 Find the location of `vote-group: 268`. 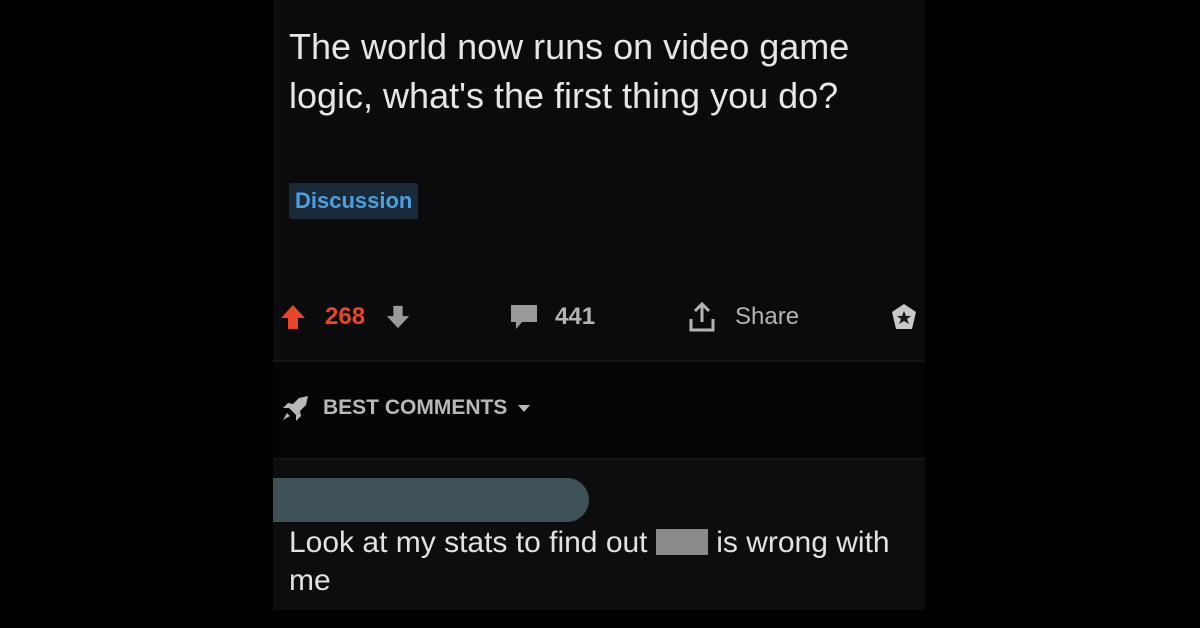

vote-group: 268 is located at coordinates (345, 317).